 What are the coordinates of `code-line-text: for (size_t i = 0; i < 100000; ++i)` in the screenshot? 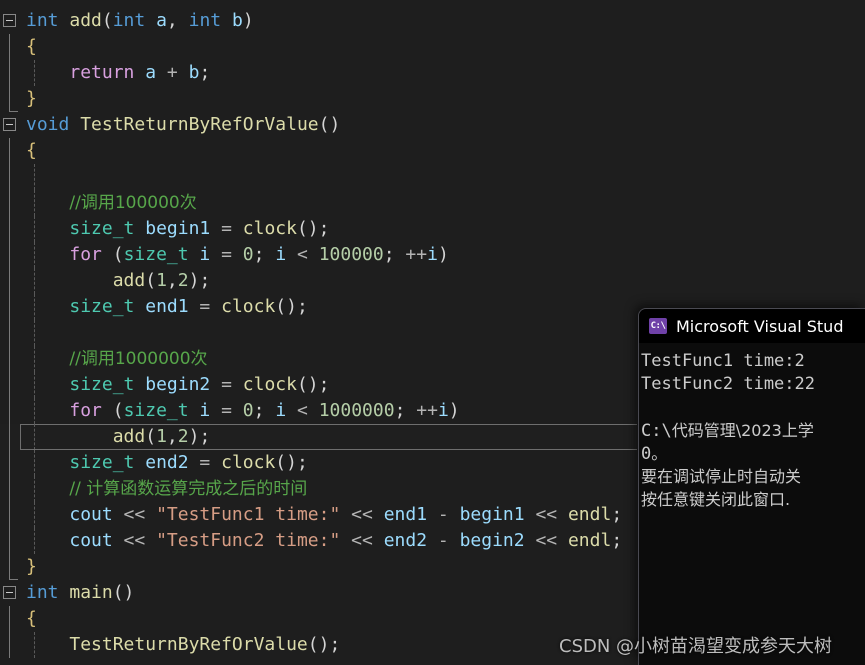 It's located at (224, 255).